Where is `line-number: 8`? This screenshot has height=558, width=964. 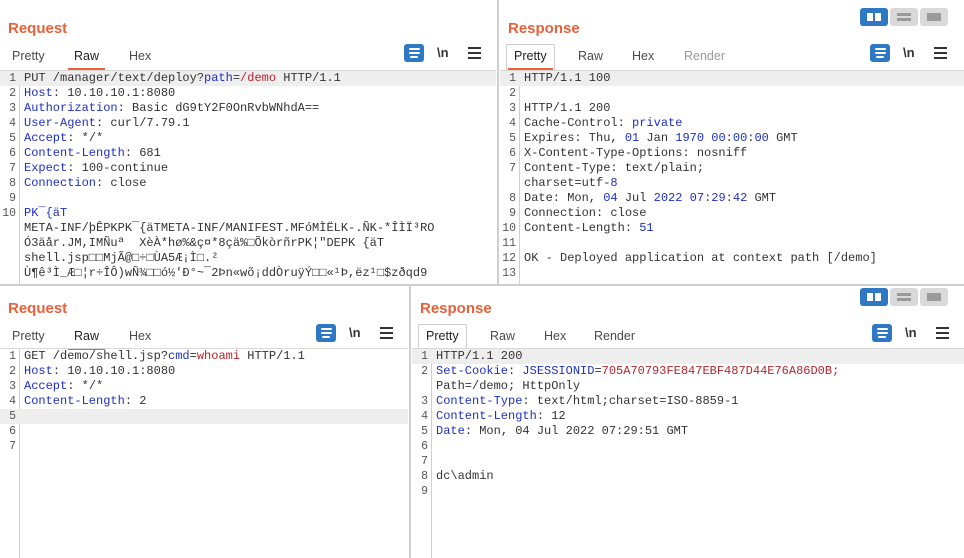
line-number: 8 is located at coordinates (424, 476).